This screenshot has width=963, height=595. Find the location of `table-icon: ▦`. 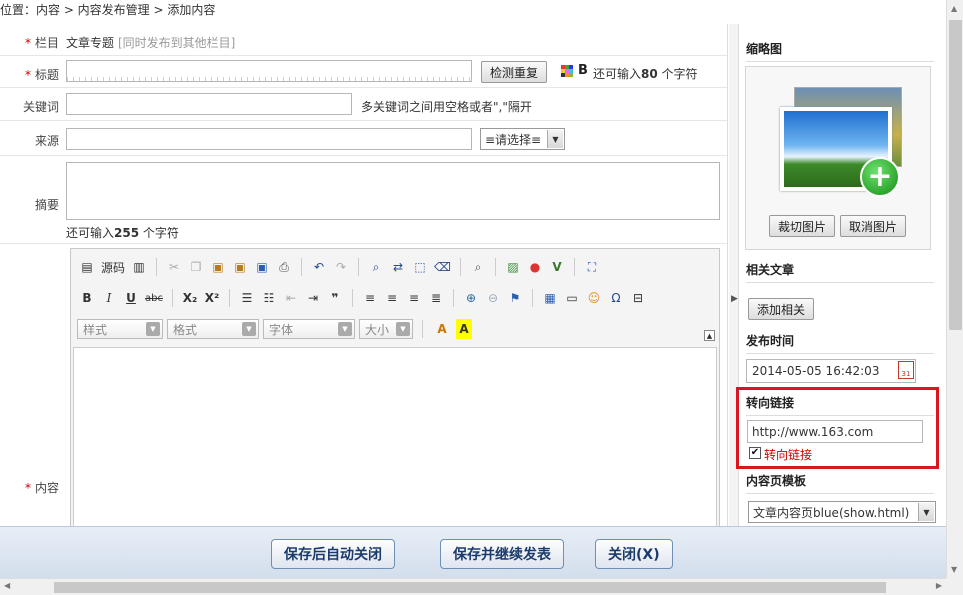

table-icon: ▦ is located at coordinates (550, 298).